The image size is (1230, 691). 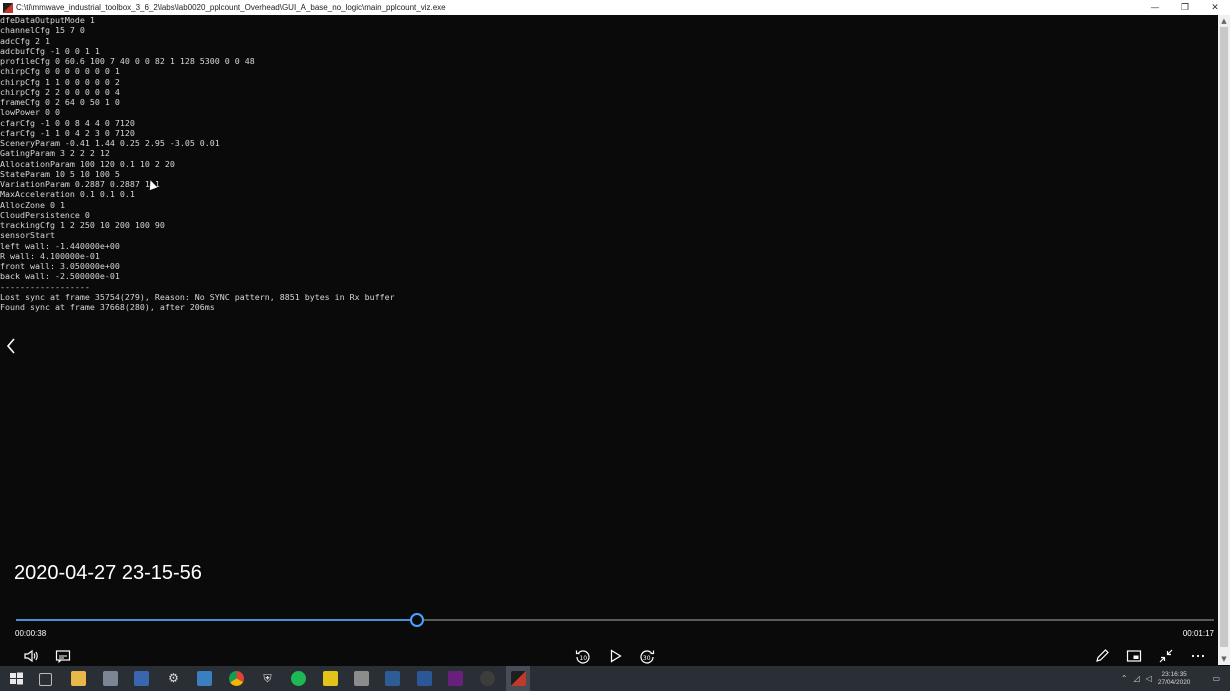 What do you see at coordinates (60, 276) in the screenshot?
I see `console-line: back wall: -2.500000e-01` at bounding box center [60, 276].